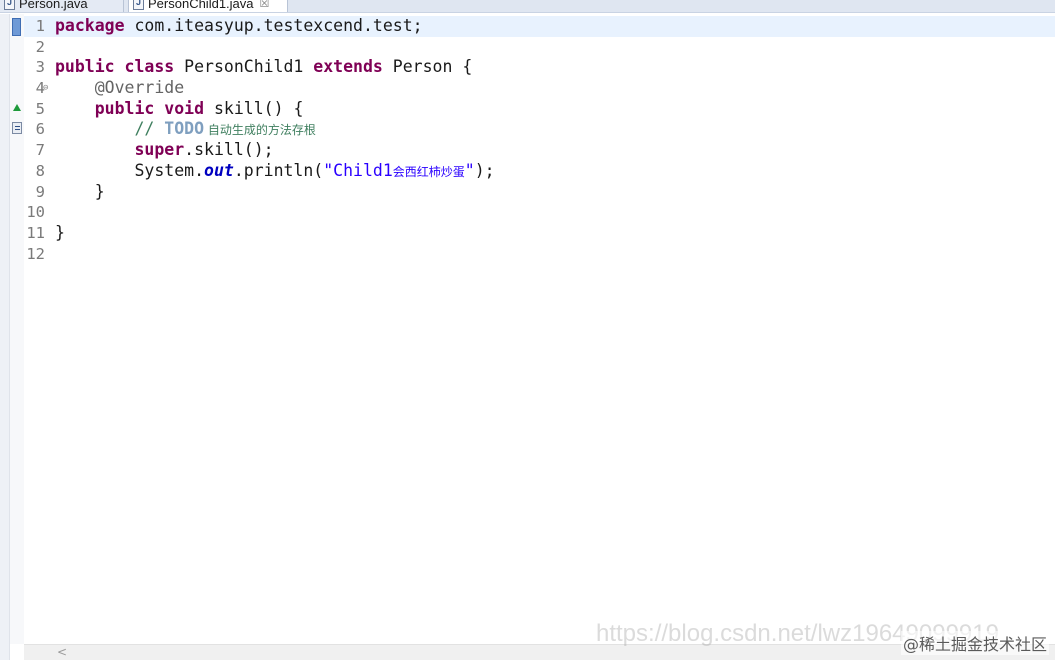  I want to click on tab-personchild1-java: PersonChild1.java ☒, so click(208, 6).